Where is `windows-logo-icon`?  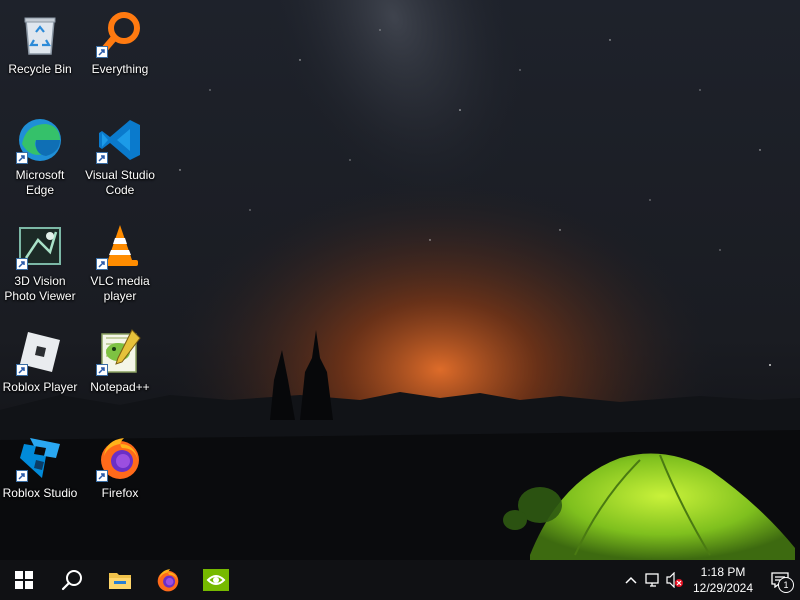 windows-logo-icon is located at coordinates (24, 580).